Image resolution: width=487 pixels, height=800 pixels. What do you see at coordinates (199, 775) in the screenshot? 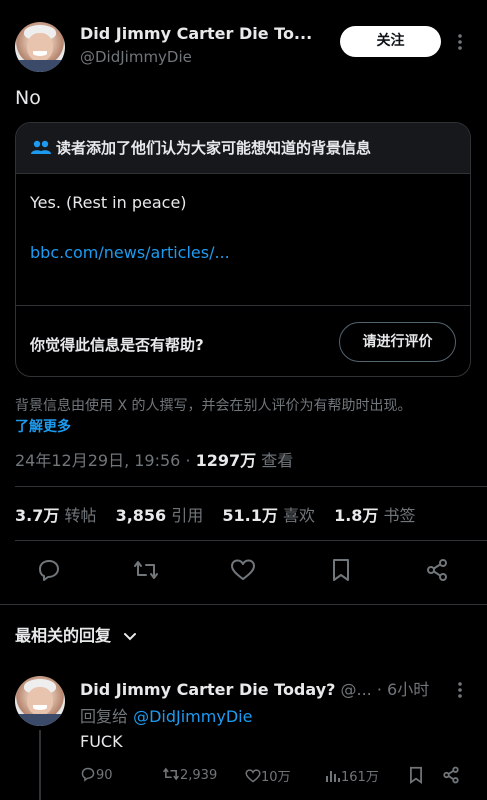
I see `reply-reposts-count: 2,939` at bounding box center [199, 775].